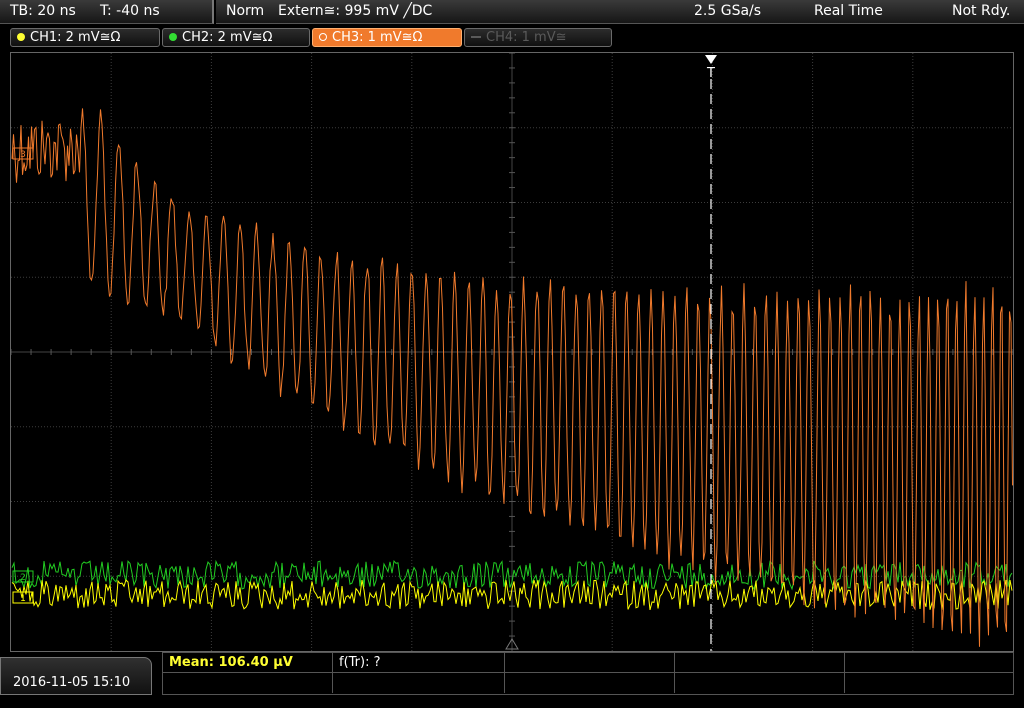 The image size is (1024, 708). I want to click on channel-2-button: CH2: 2 mV≅Ω, so click(236, 37).